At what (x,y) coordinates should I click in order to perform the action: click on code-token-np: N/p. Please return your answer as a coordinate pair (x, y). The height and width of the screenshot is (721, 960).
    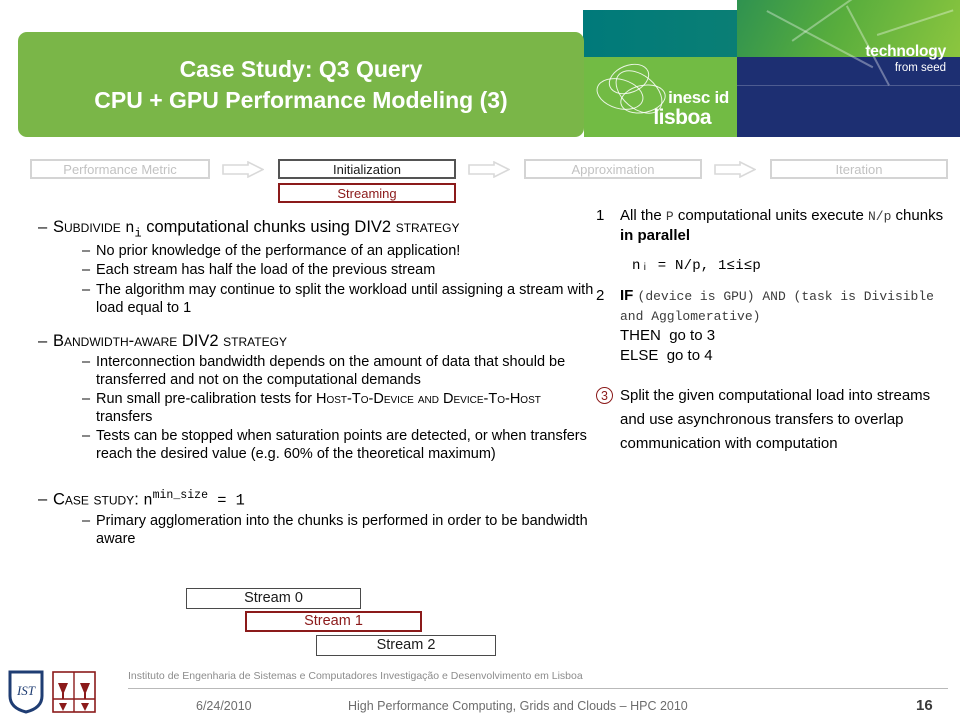
    Looking at the image, I should click on (879, 216).